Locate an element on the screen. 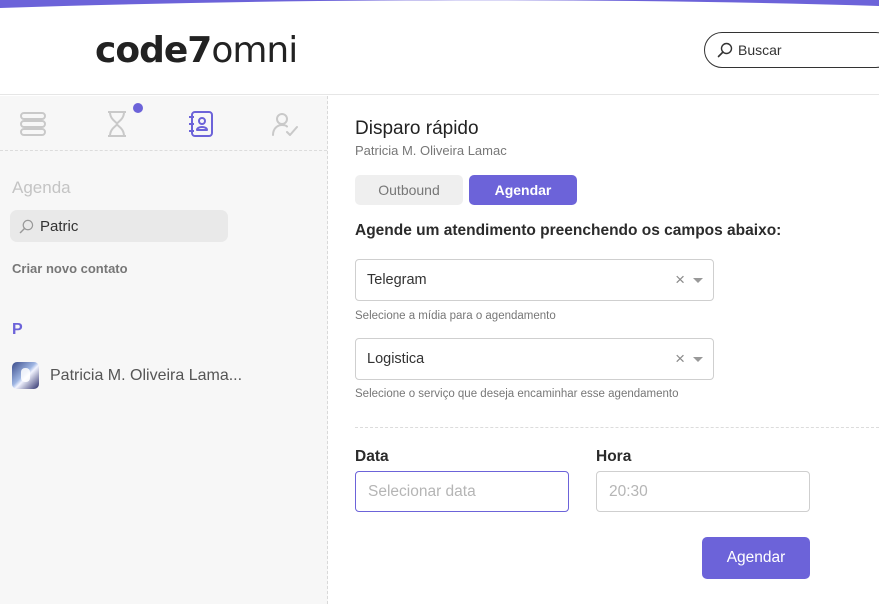  tab-list is located at coordinates (33, 124).